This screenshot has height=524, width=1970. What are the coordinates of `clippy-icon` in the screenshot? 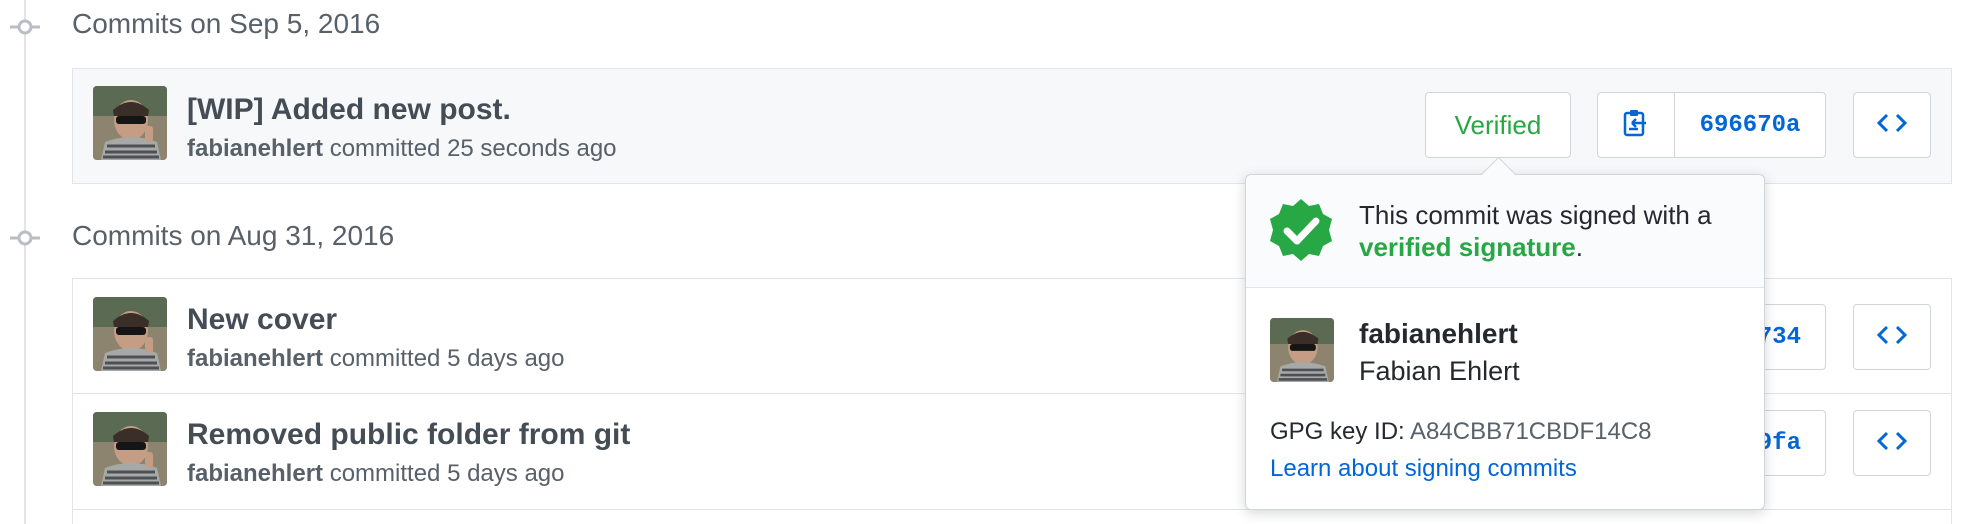 It's located at (1636, 125).